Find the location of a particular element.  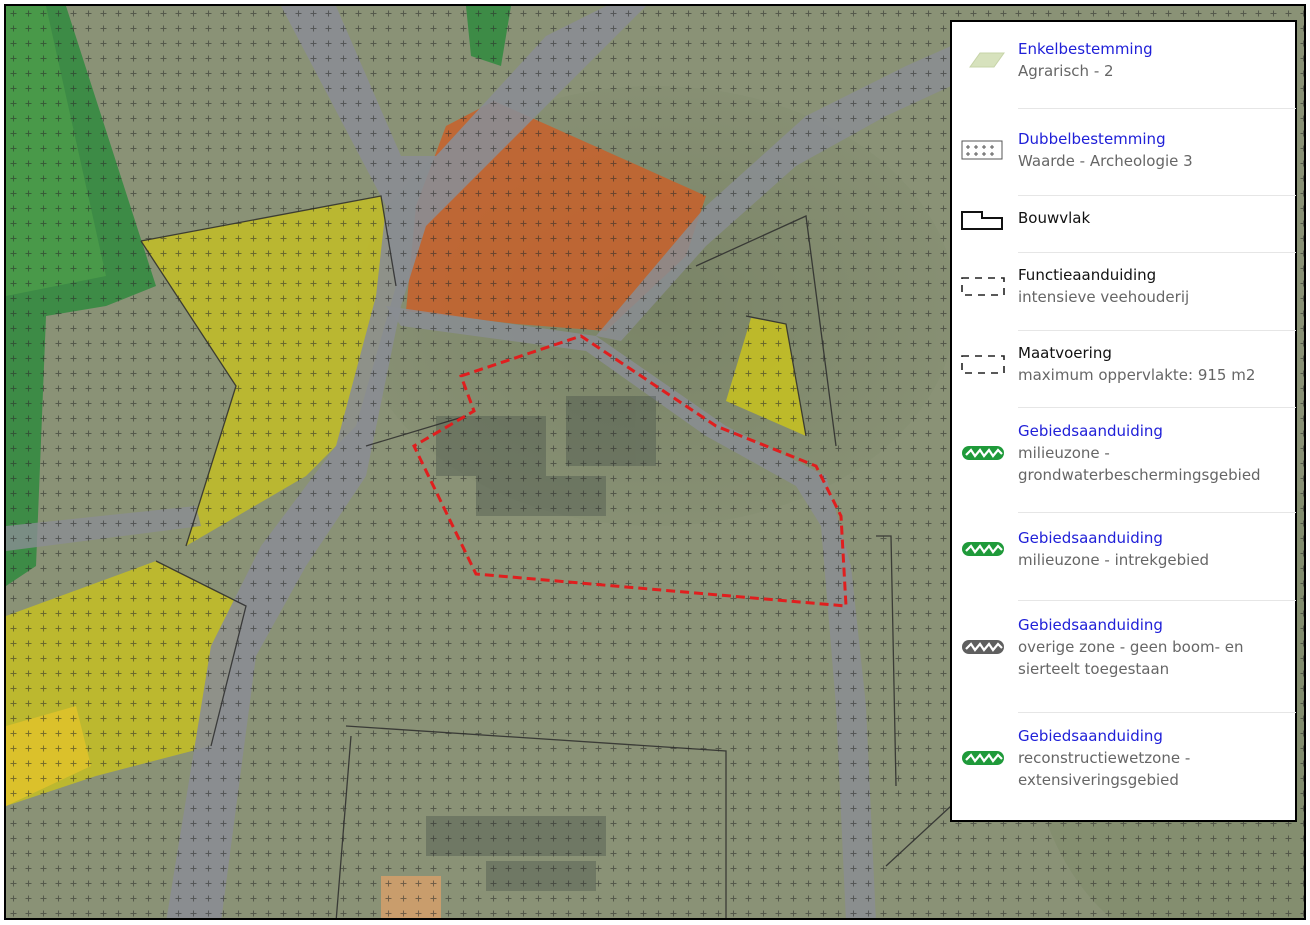

legend-item-description: Waarde - Archeologie 3 is located at coordinates (1105, 161).